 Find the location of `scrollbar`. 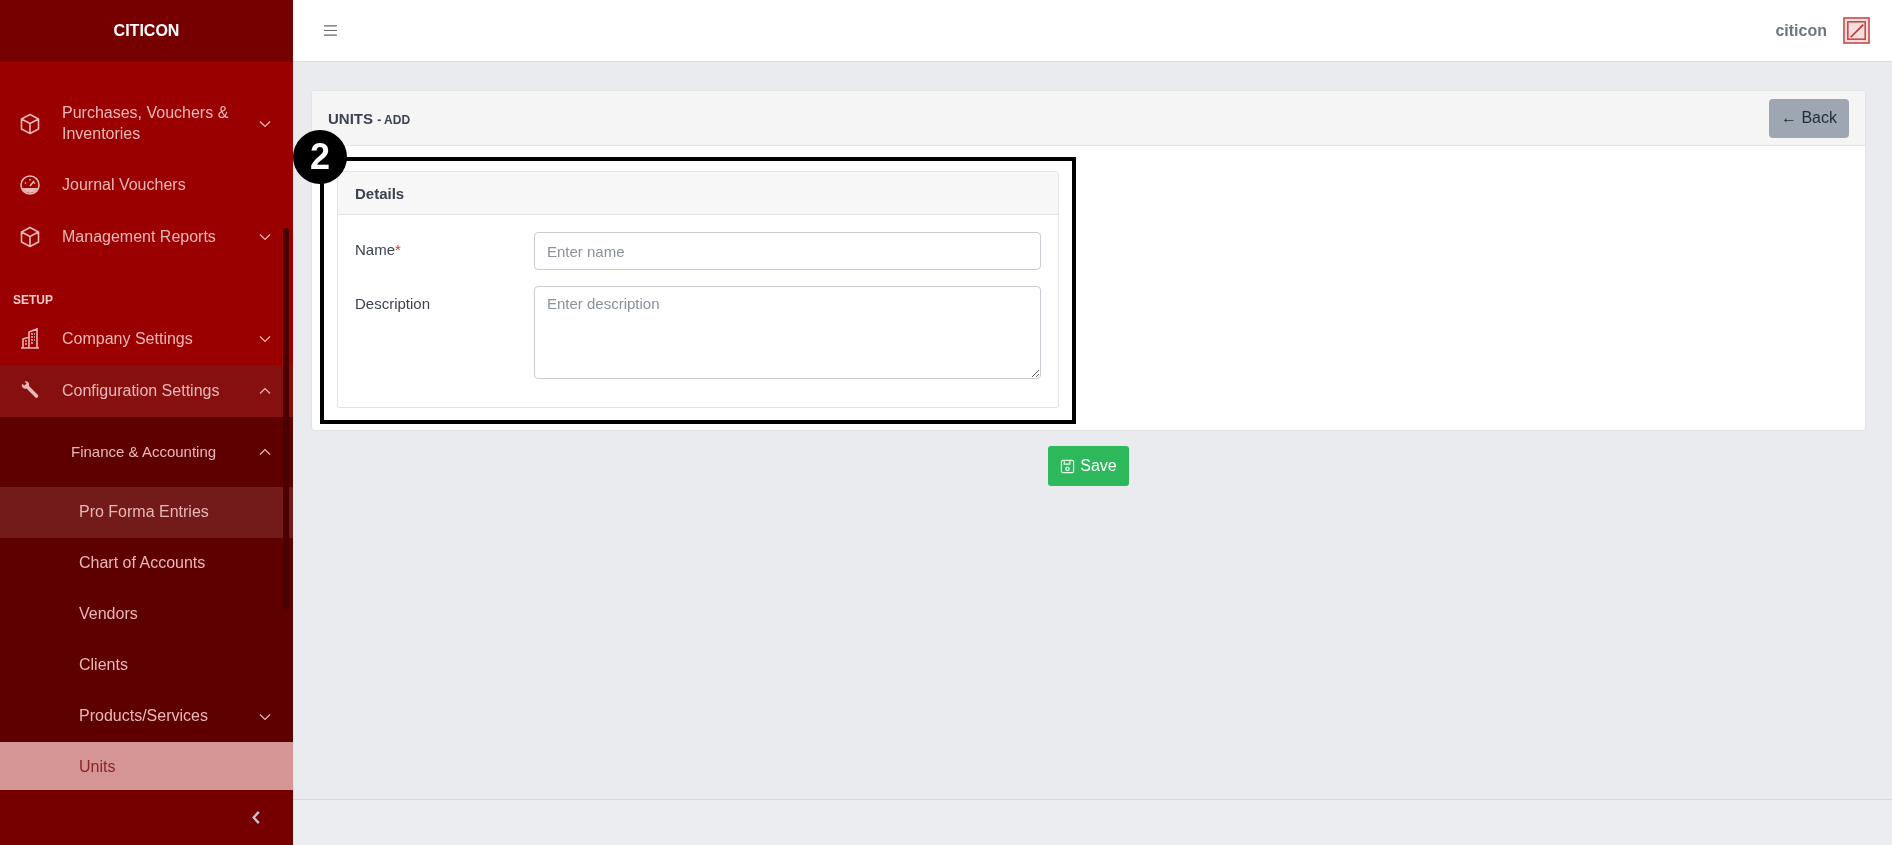

scrollbar is located at coordinates (286, 419).